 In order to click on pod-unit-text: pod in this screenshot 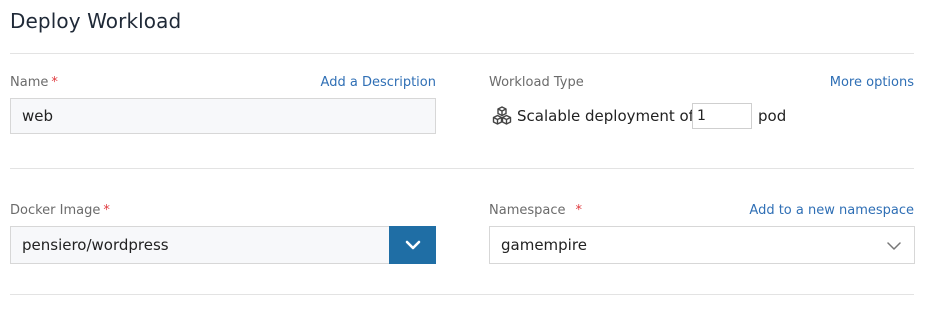, I will do `click(772, 116)`.